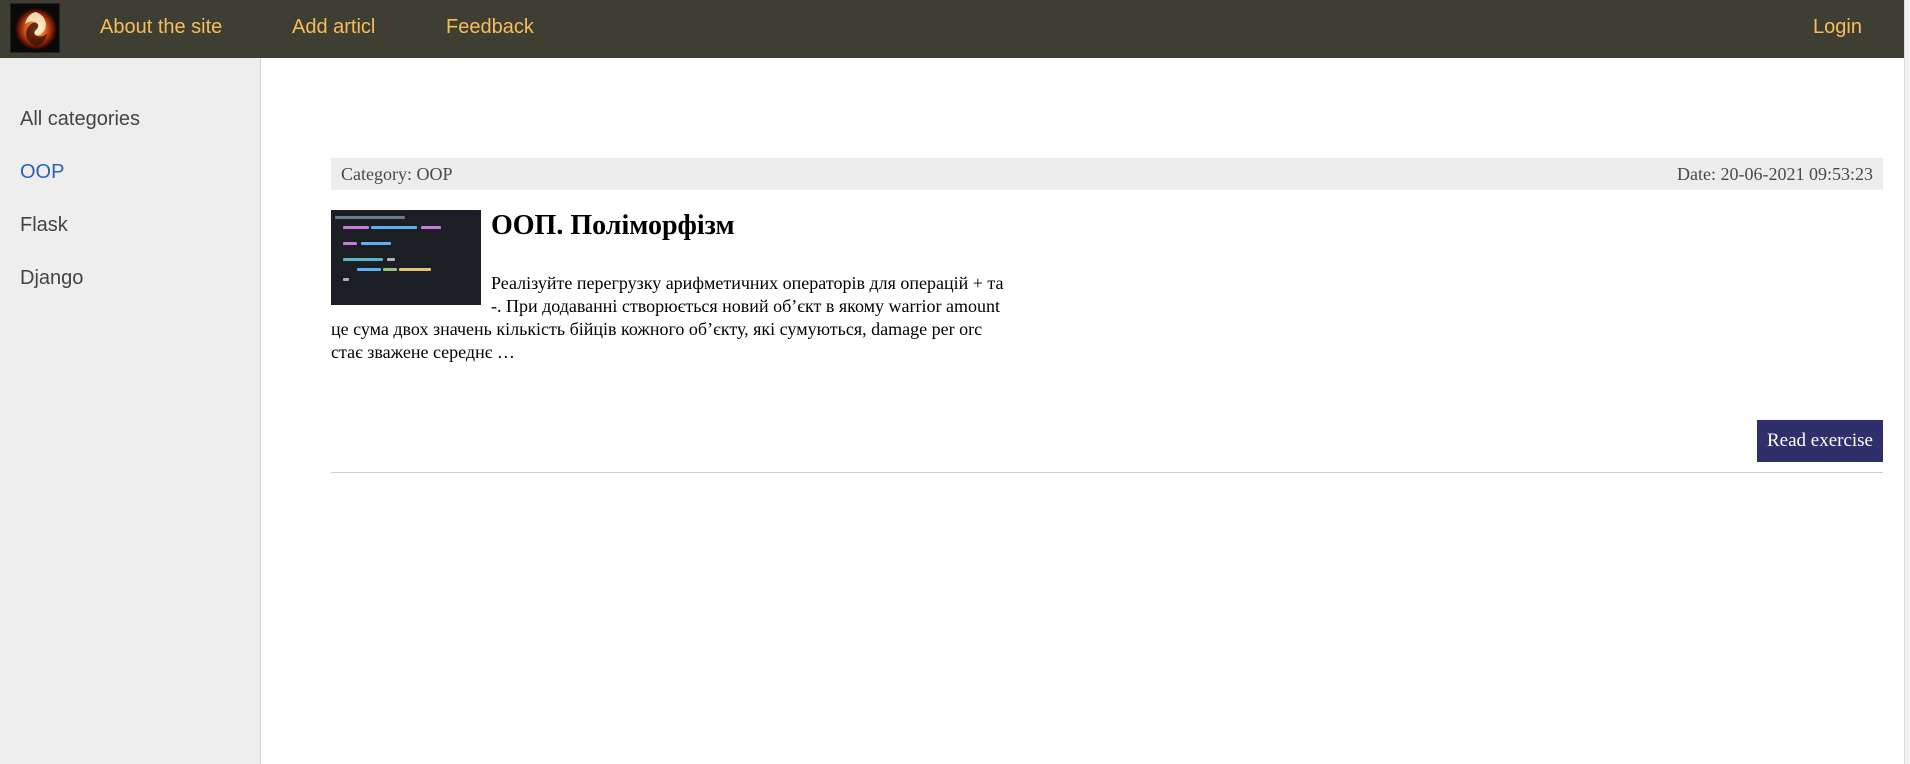  Describe the element at coordinates (333, 27) in the screenshot. I see `nav-add-article-link: Add articl` at that location.